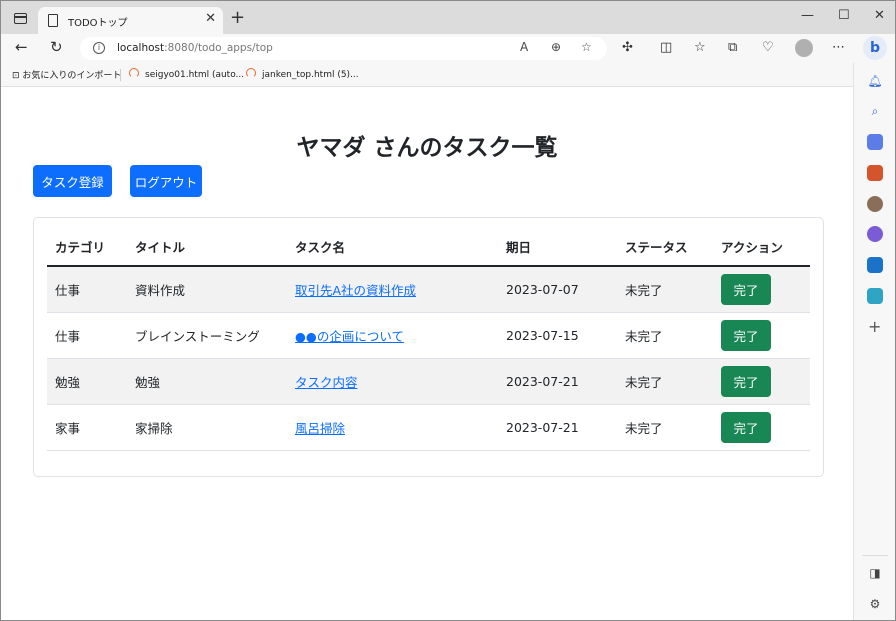 This screenshot has height=621, width=896. What do you see at coordinates (586, 47) in the screenshot?
I see `favorite-star-icon: ☆` at bounding box center [586, 47].